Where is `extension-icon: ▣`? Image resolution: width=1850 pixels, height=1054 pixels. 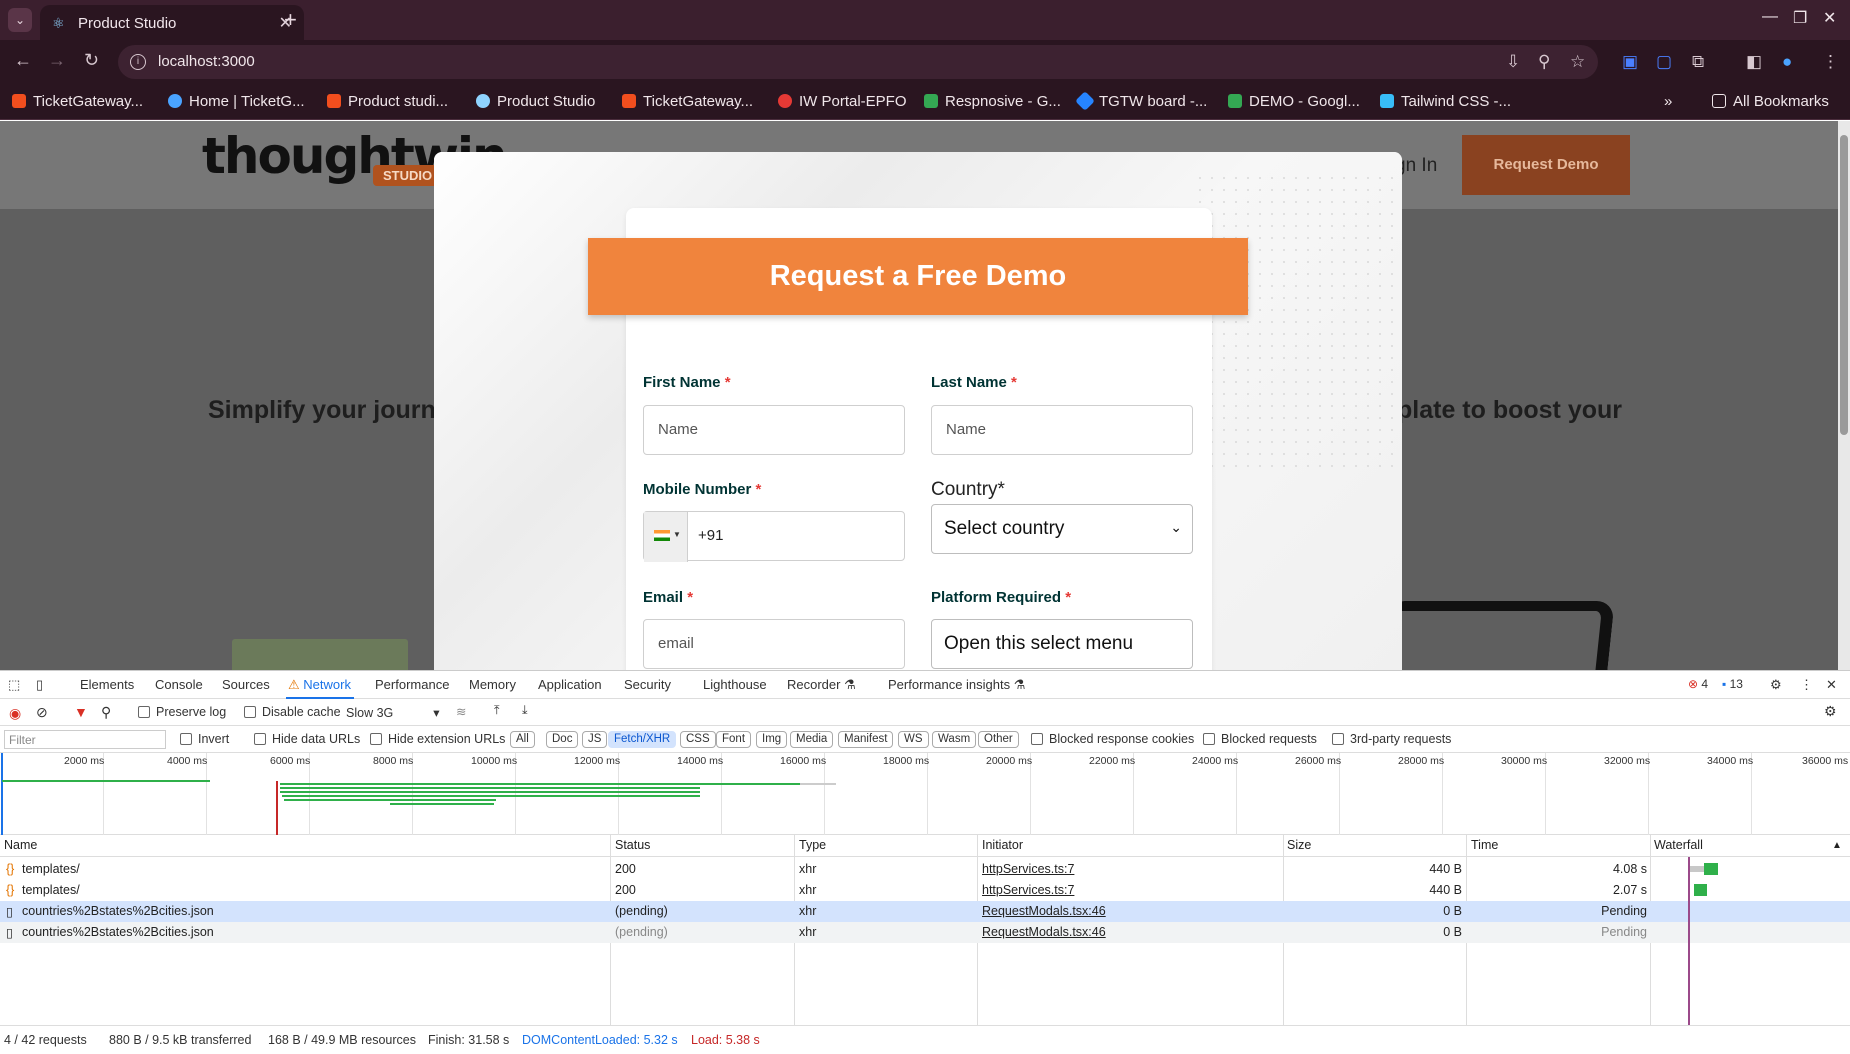
extension-icon: ▣ is located at coordinates (1630, 62).